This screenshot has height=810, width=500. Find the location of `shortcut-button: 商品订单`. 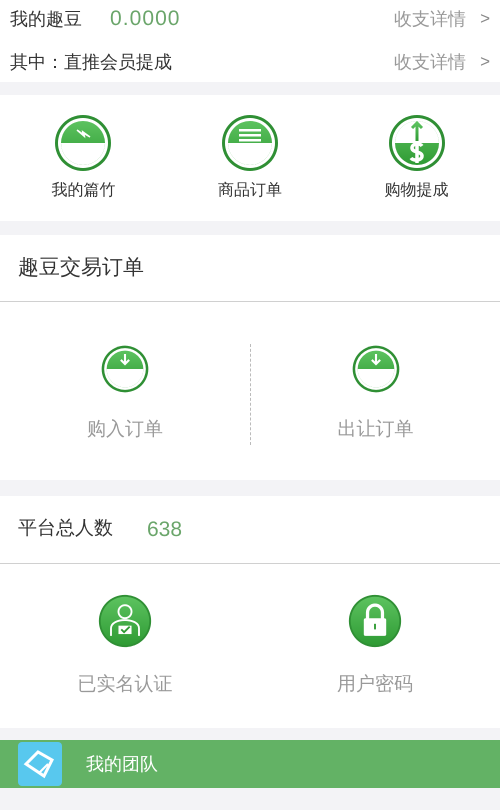

shortcut-button: 商品订单 is located at coordinates (250, 158).